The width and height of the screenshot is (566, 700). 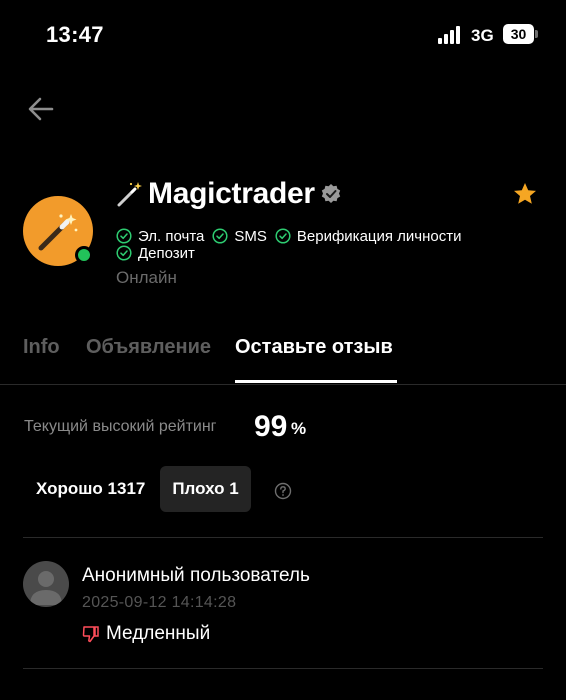 What do you see at coordinates (250, 236) in the screenshot?
I see `verification-label: SMS` at bounding box center [250, 236].